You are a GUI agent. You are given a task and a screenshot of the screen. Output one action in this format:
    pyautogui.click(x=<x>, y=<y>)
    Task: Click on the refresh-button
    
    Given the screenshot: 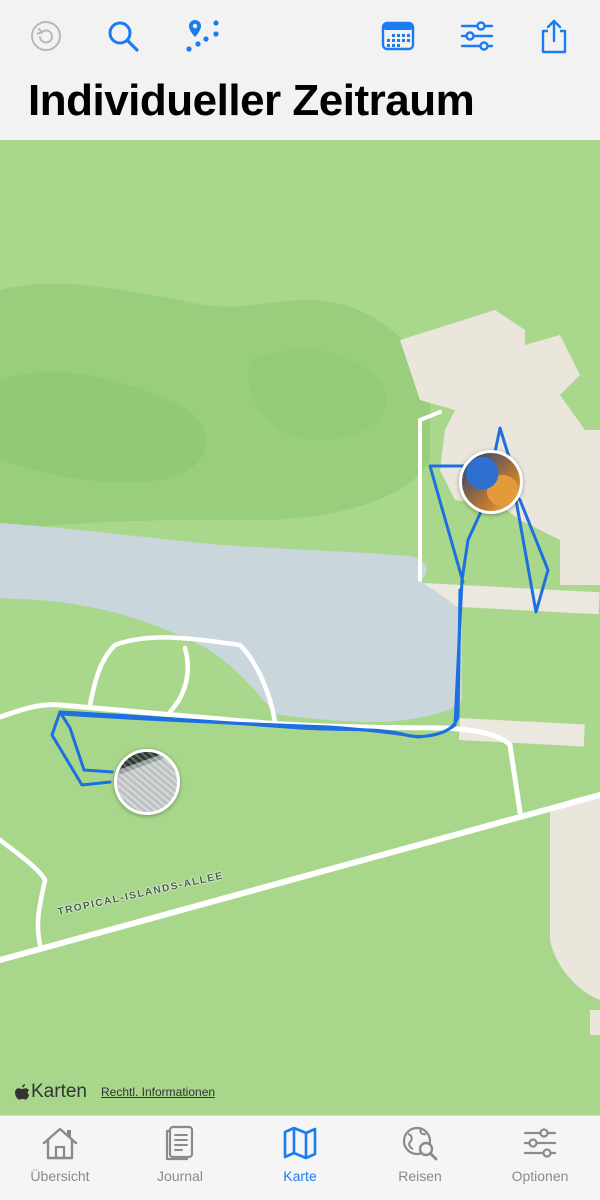 What is the action you would take?
    pyautogui.click(x=46, y=36)
    